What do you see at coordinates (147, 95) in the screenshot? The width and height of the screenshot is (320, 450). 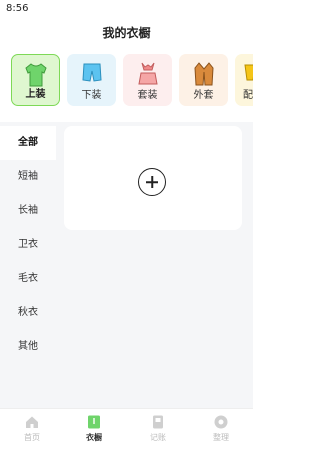 I see `category-label: 套装` at bounding box center [147, 95].